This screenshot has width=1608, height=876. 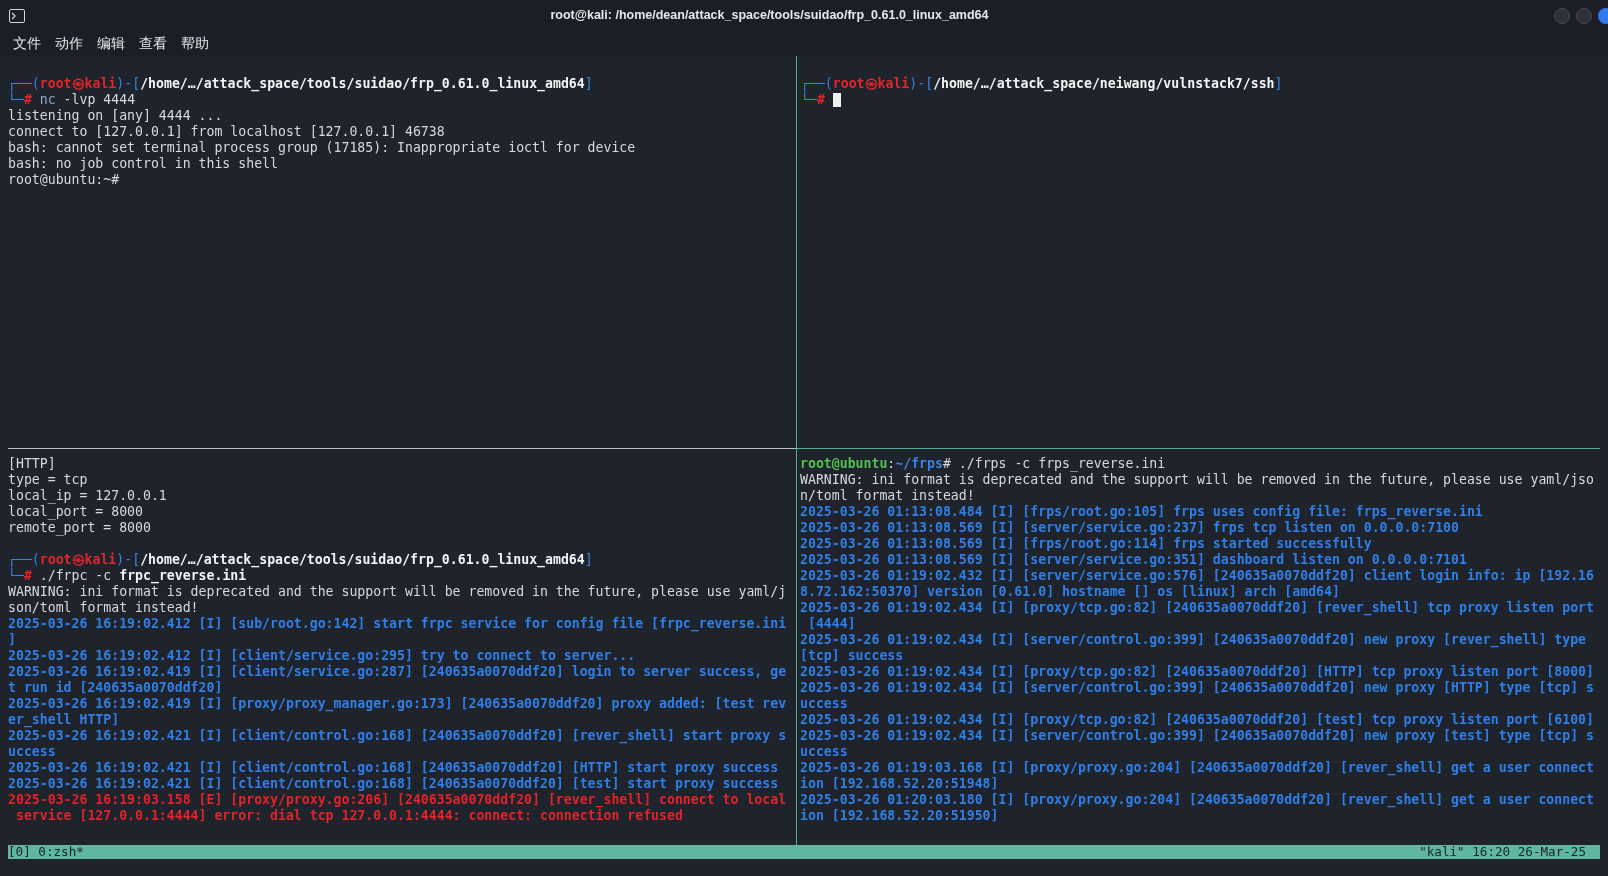 I want to click on terminal-line: n/toml format instead!, so click(x=887, y=496).